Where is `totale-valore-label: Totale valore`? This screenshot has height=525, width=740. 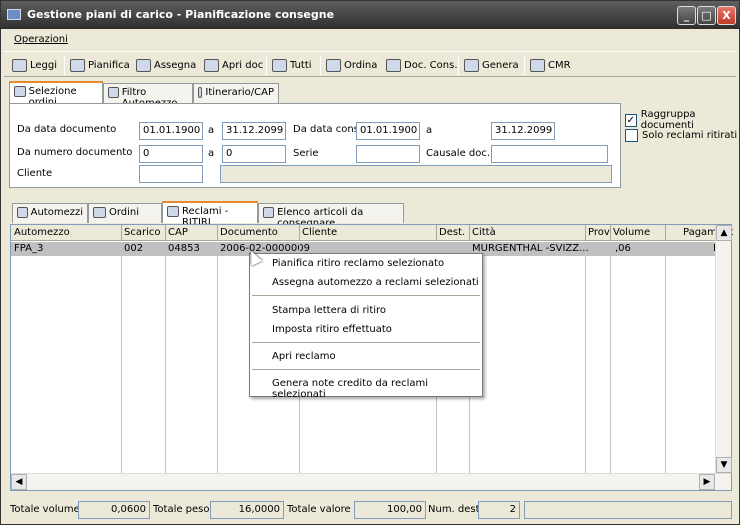 totale-valore-label: Totale valore is located at coordinates (319, 509).